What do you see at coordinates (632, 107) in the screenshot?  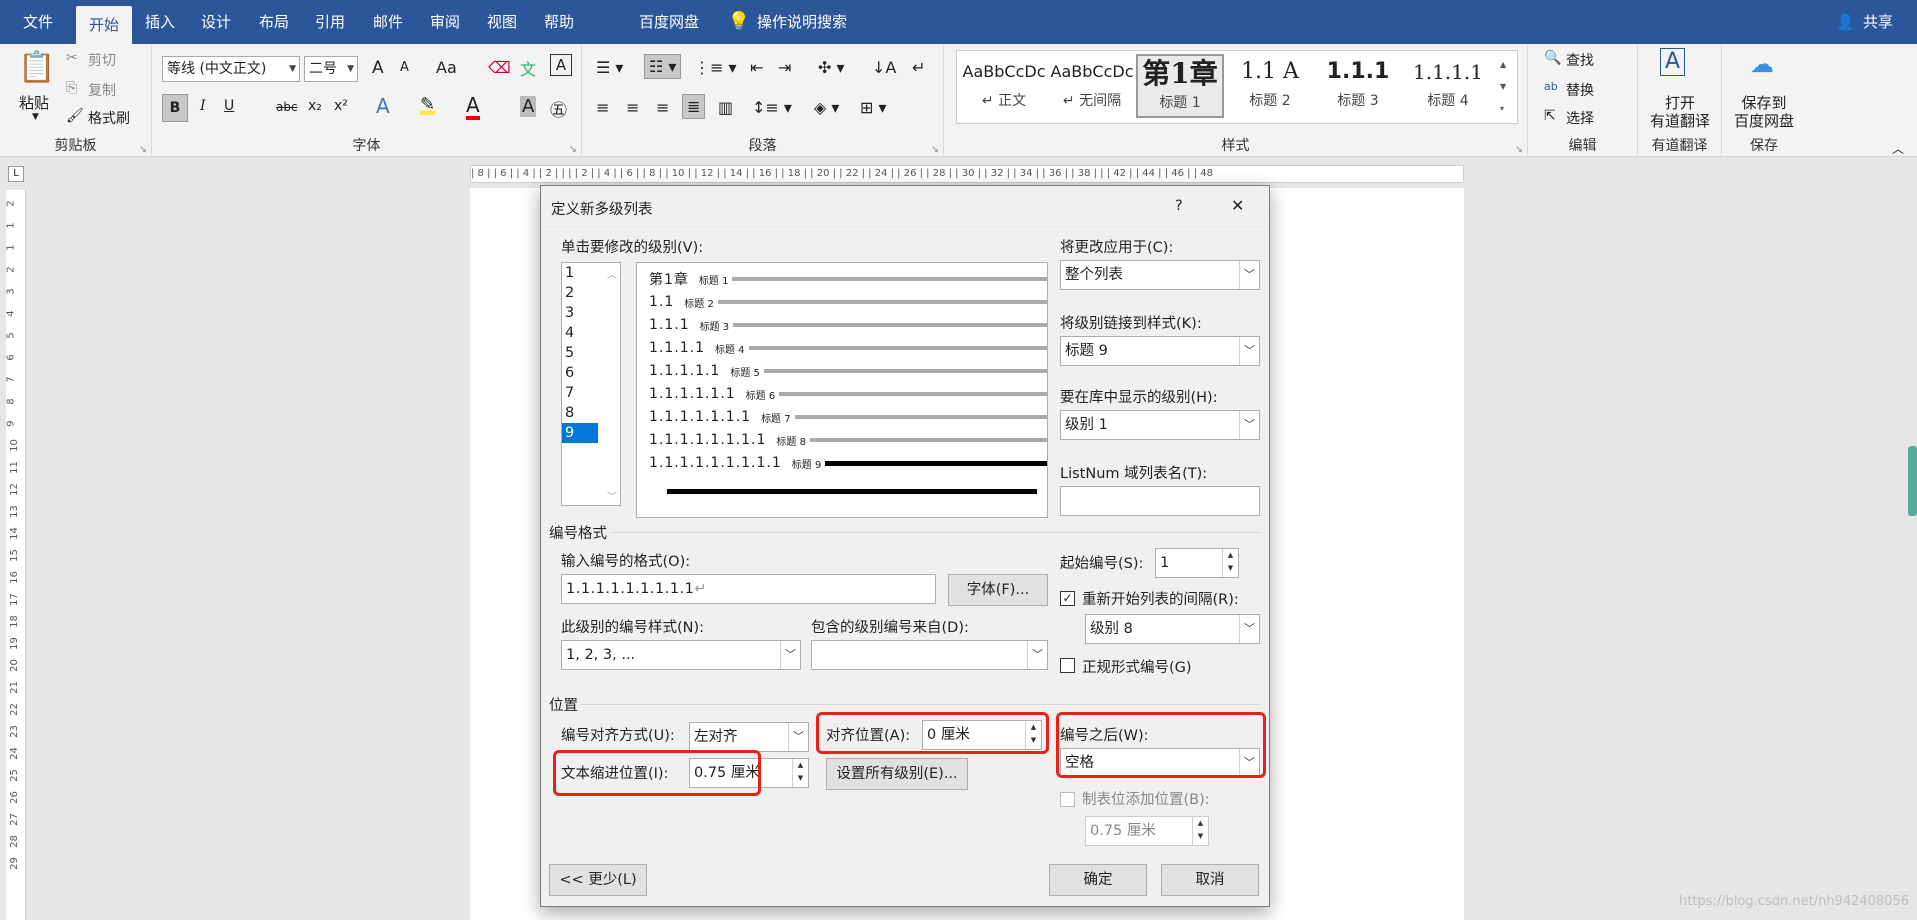 I see `align-center-icon: ≡` at bounding box center [632, 107].